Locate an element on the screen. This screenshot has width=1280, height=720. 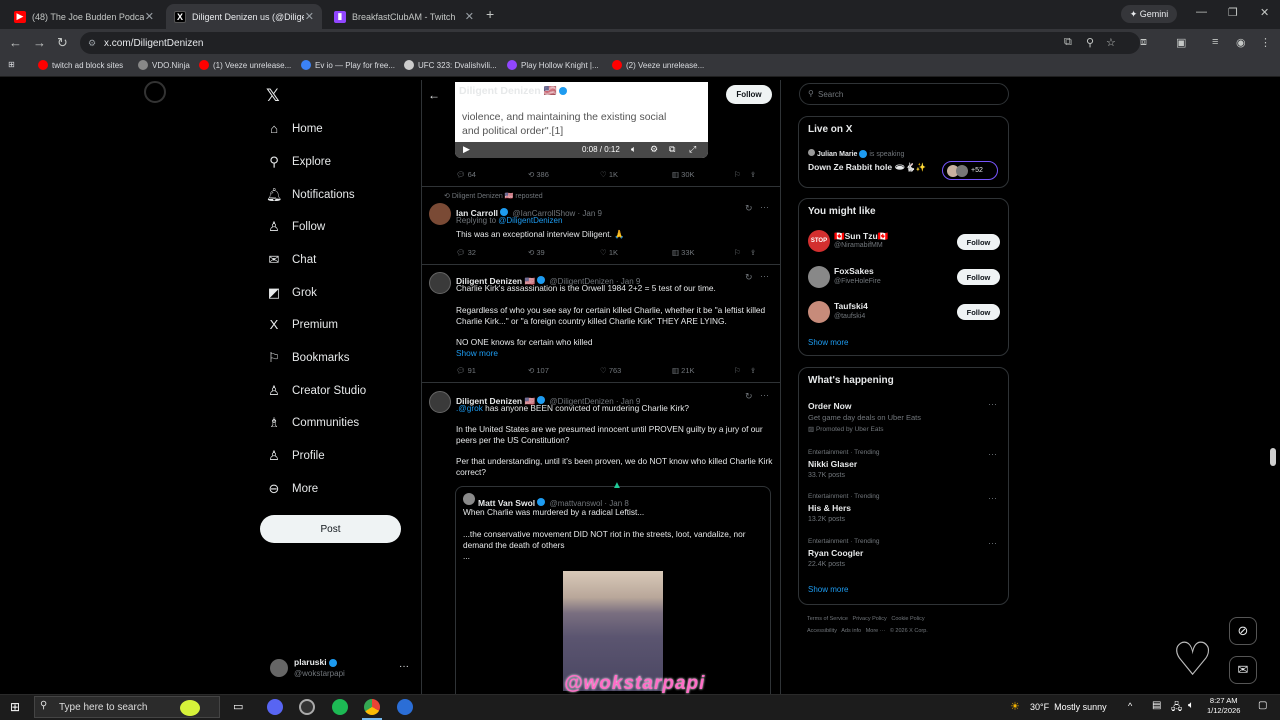
tab-twitch: ▮ BreakfastClubAM - Twitch ✕ is located at coordinates (404, 16).